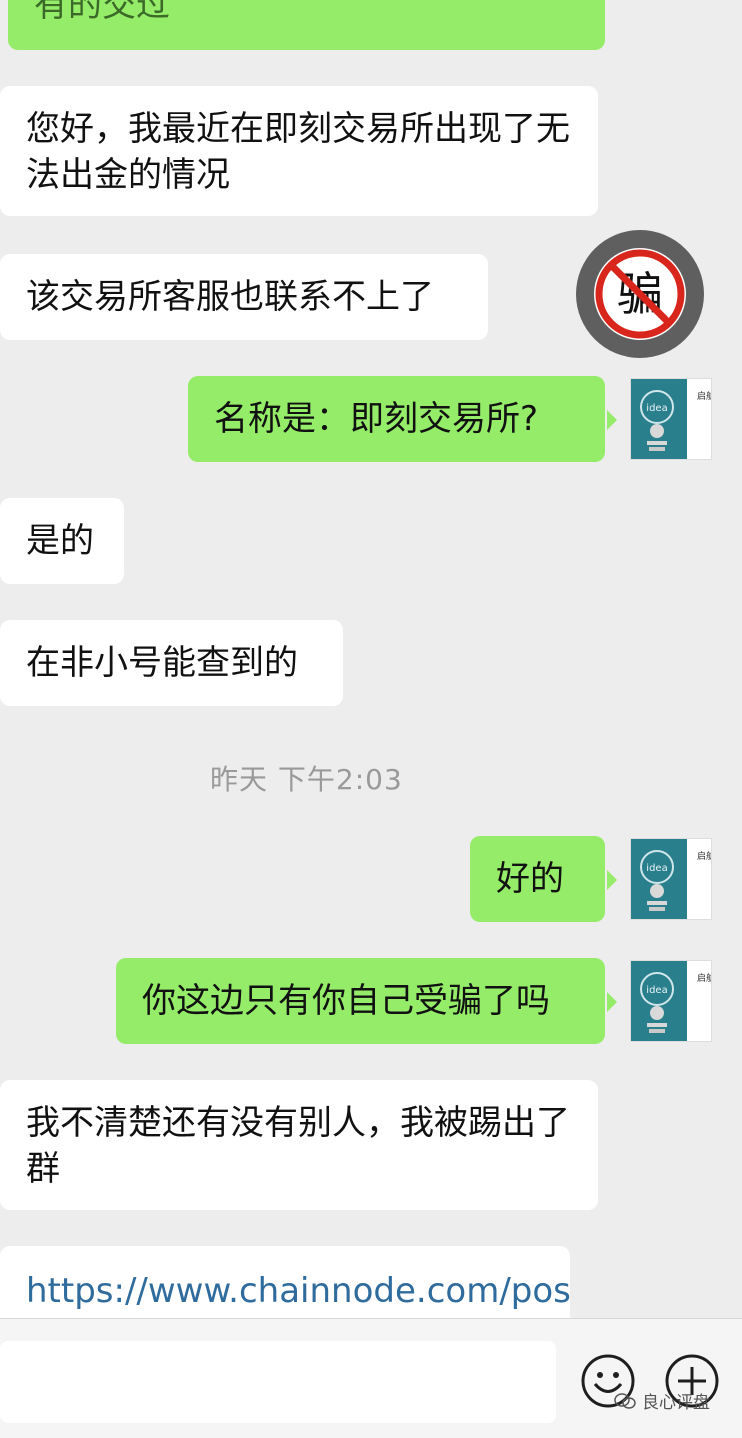 The image size is (742, 1438). I want to click on message-bubble-received: 我不清楚还有没有别人，我被踢出了群, so click(299, 1145).